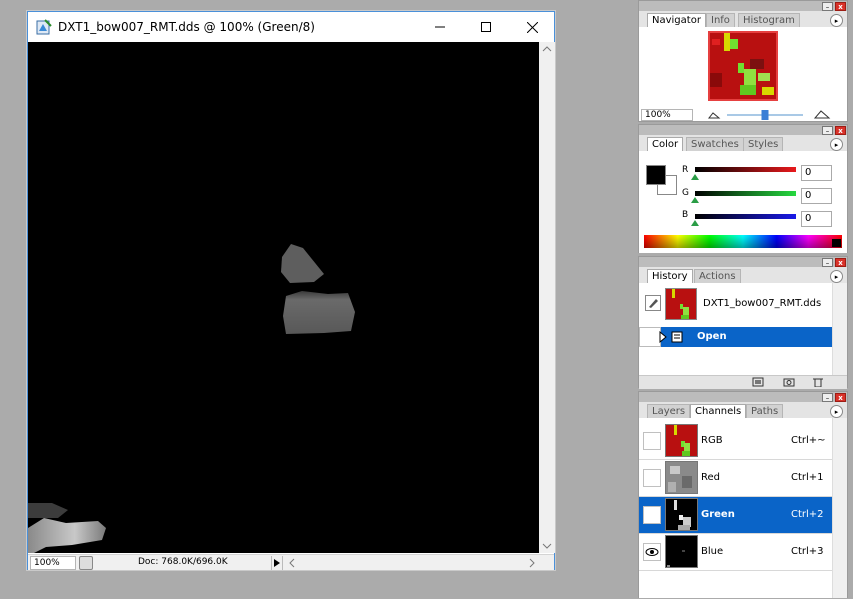 The height and width of the screenshot is (599, 853). Describe the element at coordinates (53, 563) in the screenshot. I see `zoom-level-field: 100%` at that location.